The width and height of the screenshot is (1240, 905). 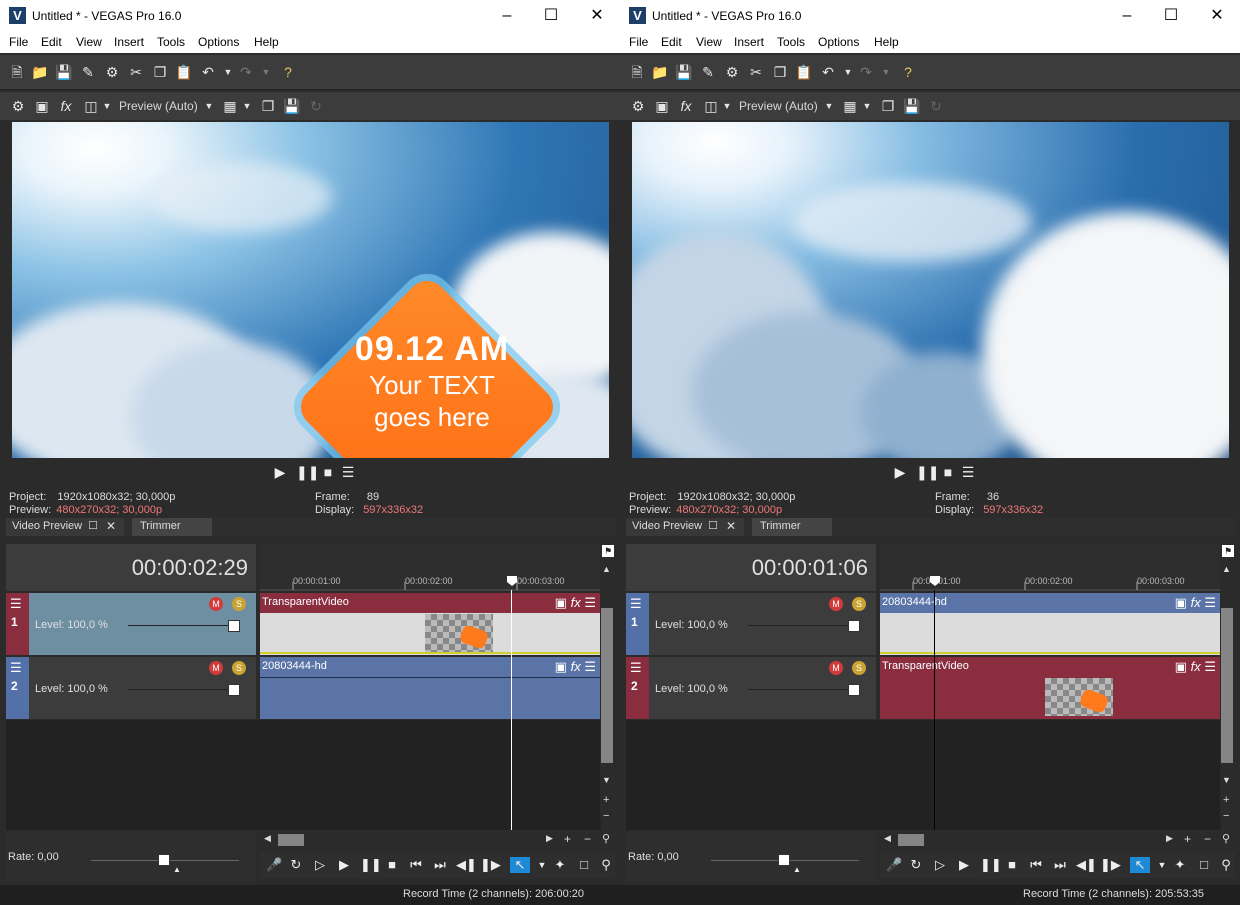 What do you see at coordinates (662, 106) in the screenshot?
I see `external-monitor-icon: ▣` at bounding box center [662, 106].